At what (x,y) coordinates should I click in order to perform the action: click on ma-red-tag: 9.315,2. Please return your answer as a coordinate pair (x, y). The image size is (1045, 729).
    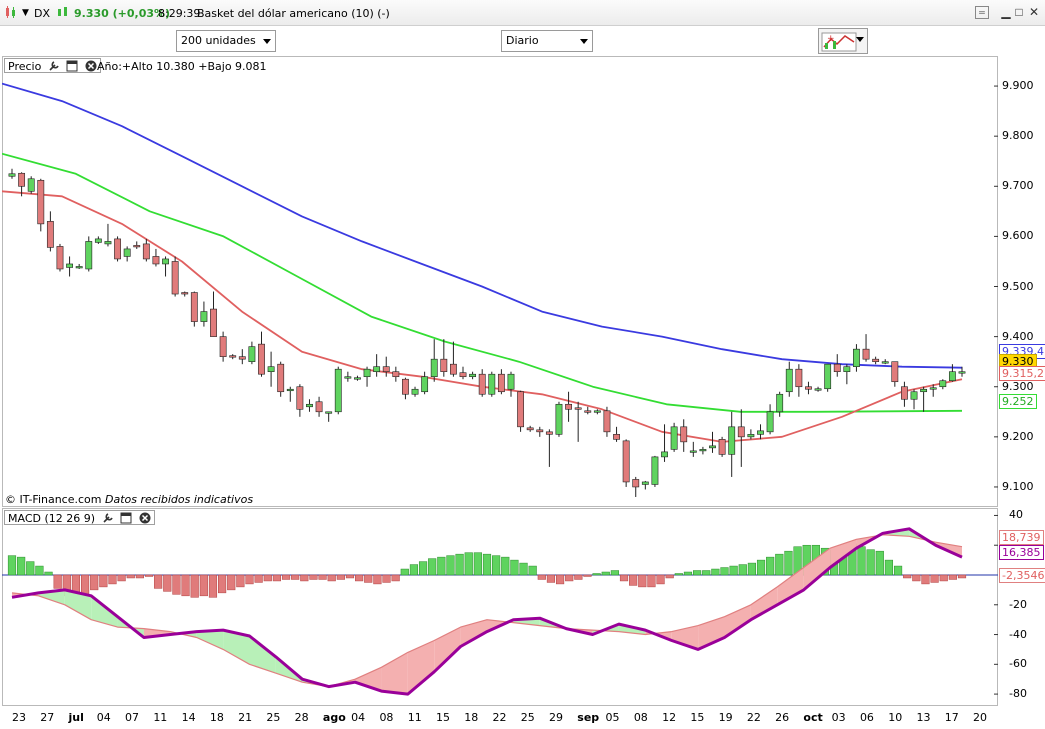
    Looking at the image, I should click on (1022, 373).